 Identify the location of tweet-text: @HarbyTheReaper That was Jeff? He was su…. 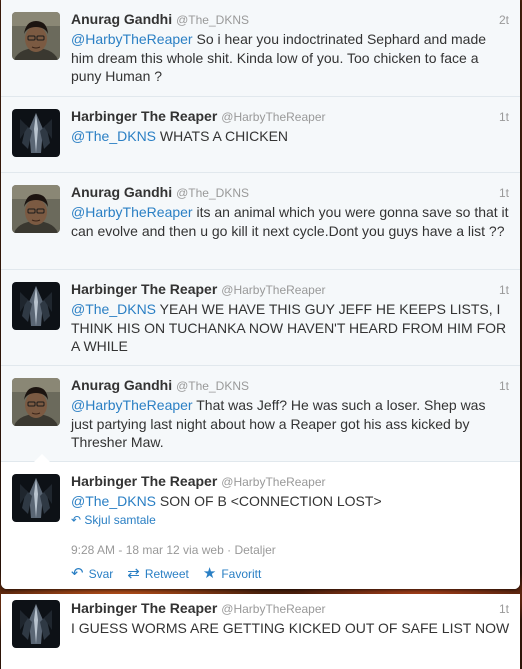
(291, 424).